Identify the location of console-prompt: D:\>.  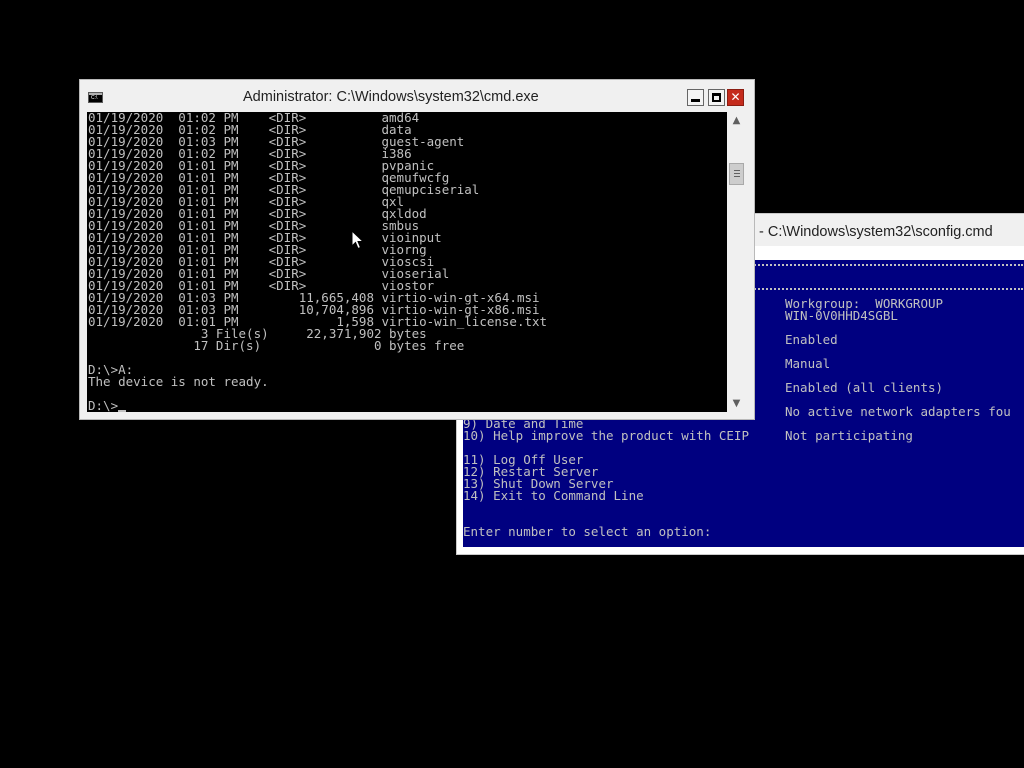
(107, 405).